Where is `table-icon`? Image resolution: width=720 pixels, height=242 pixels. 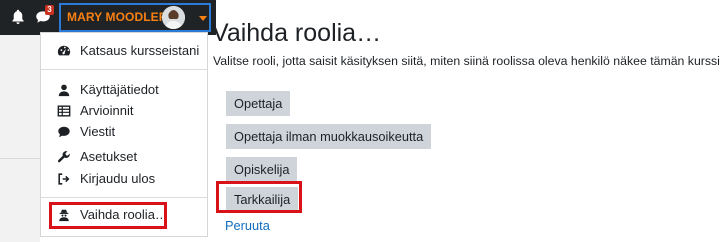 table-icon is located at coordinates (64, 111).